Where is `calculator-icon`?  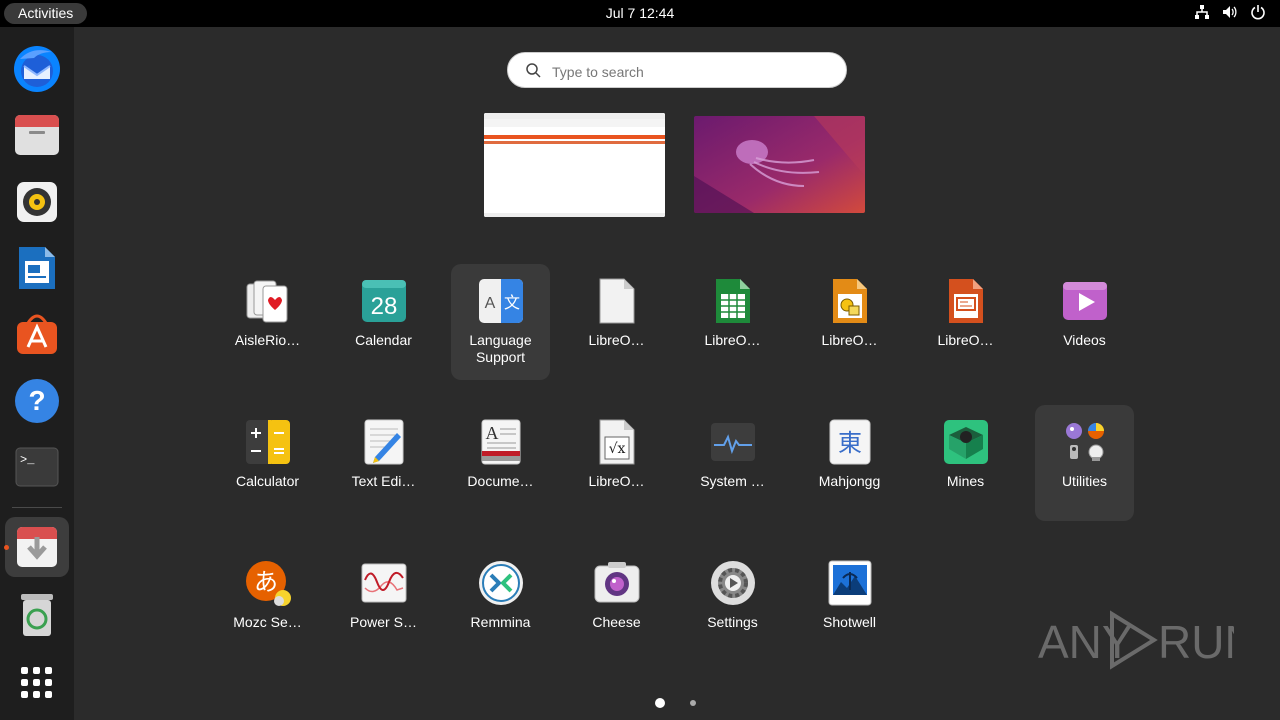
calculator-icon is located at coordinates (268, 442).